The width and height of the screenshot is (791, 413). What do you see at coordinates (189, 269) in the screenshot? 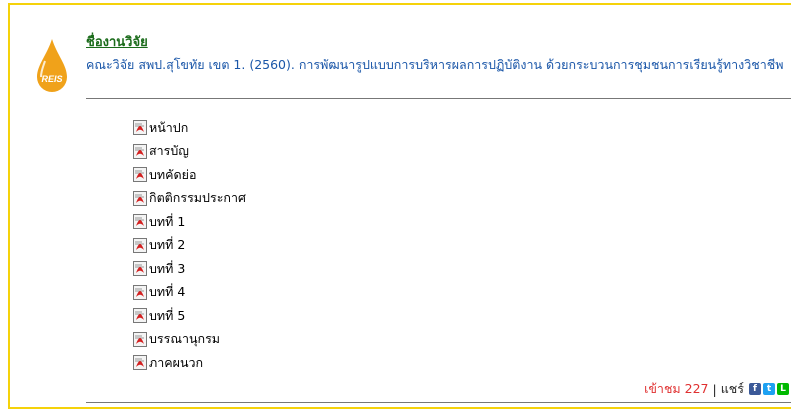
I see `file-link: บทที่ 3` at bounding box center [189, 269].